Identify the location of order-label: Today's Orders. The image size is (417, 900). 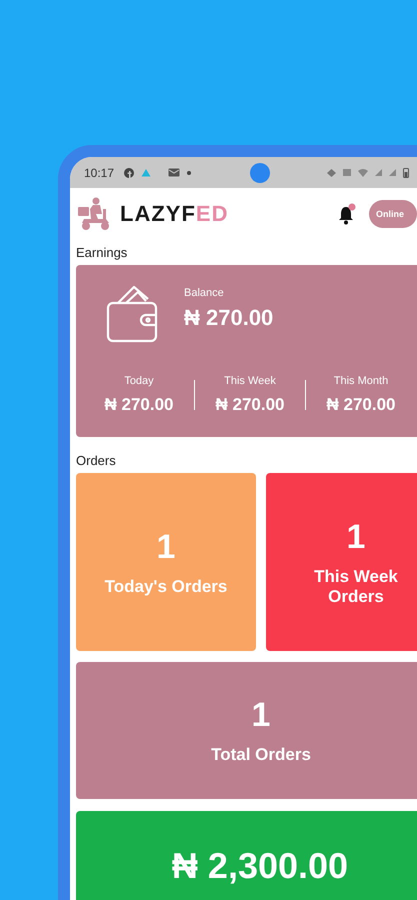
(166, 586).